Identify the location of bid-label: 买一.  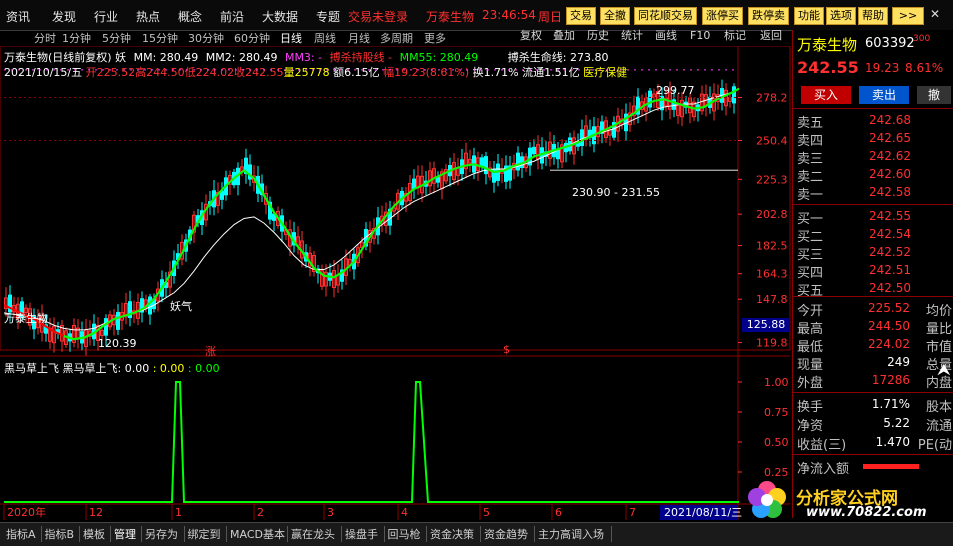
(810, 219).